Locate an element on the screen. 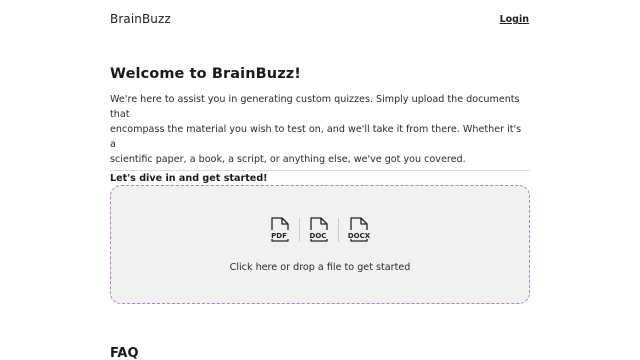 The width and height of the screenshot is (640, 360). file-type-docx: DOCX is located at coordinates (359, 230).